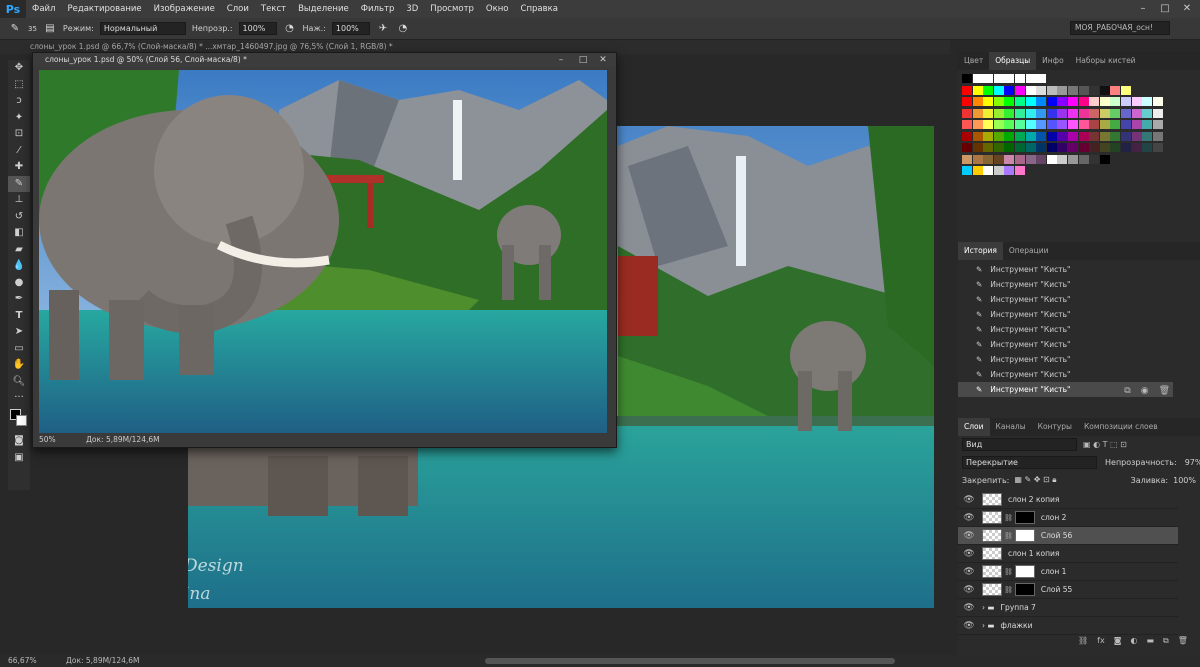 Image resolution: width=1200 pixels, height=667 pixels. I want to click on menu-item: Файл, so click(43, 9).